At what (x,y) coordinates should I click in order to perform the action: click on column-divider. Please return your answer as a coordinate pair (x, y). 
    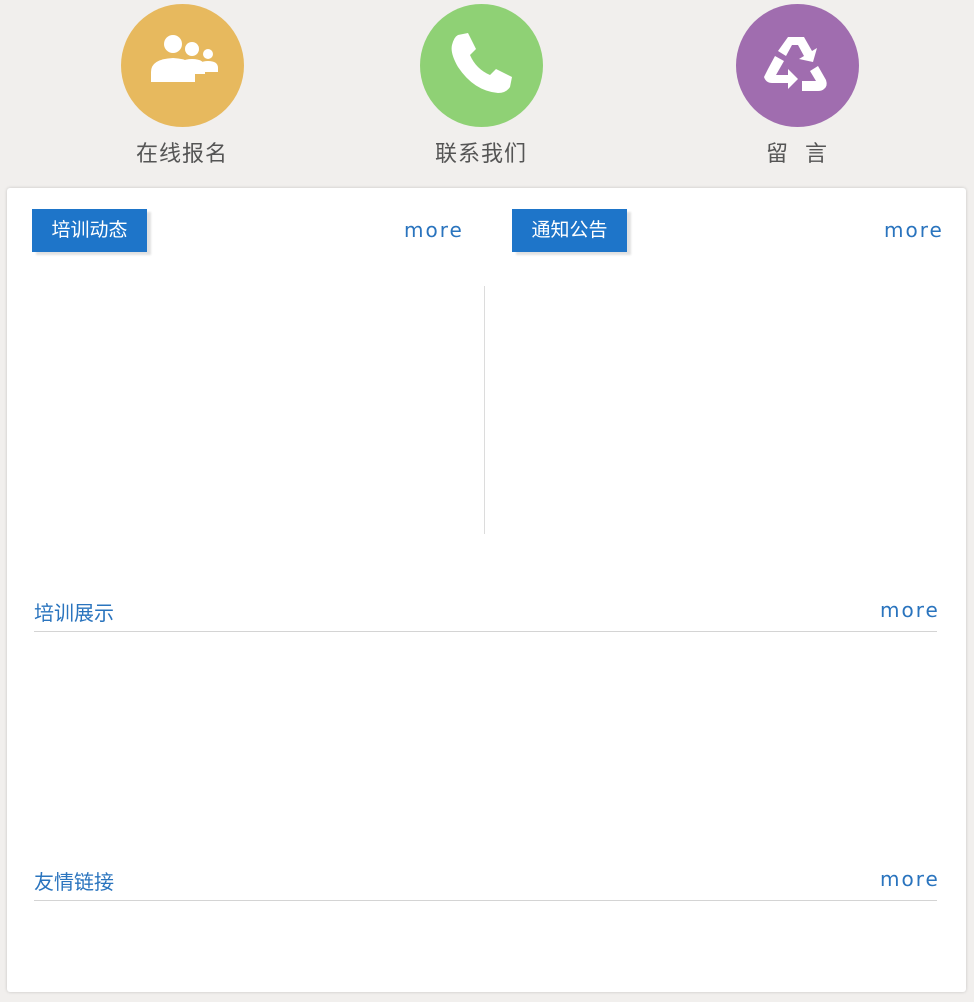
    Looking at the image, I should click on (484, 410).